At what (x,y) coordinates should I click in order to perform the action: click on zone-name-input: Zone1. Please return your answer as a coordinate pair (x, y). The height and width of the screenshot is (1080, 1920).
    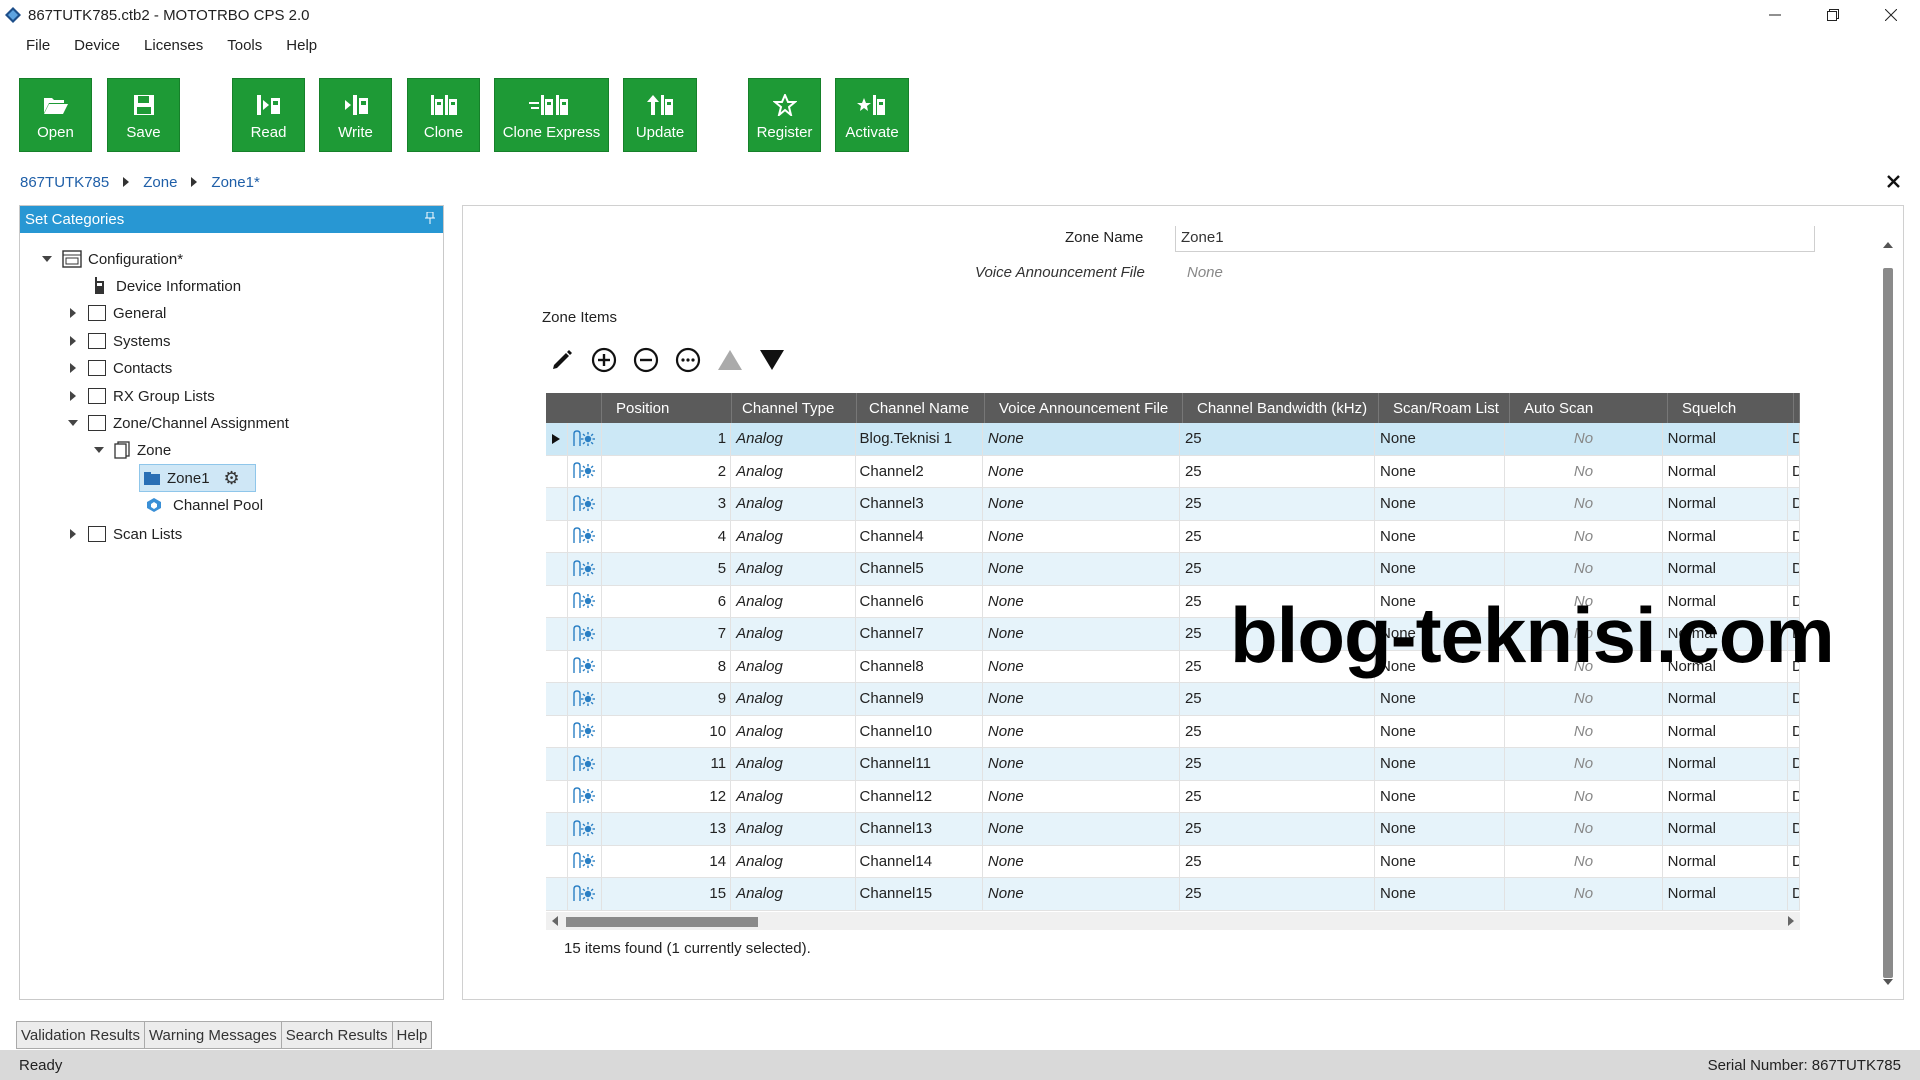
    Looking at the image, I should click on (1495, 239).